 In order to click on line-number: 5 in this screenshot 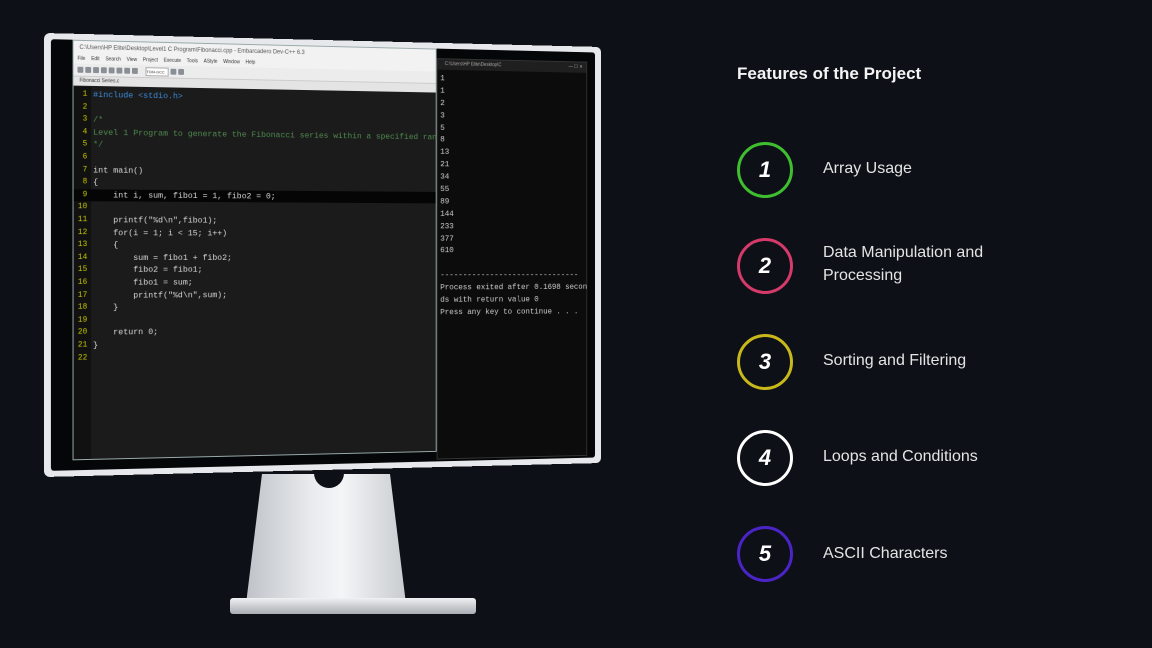, I will do `click(85, 144)`.